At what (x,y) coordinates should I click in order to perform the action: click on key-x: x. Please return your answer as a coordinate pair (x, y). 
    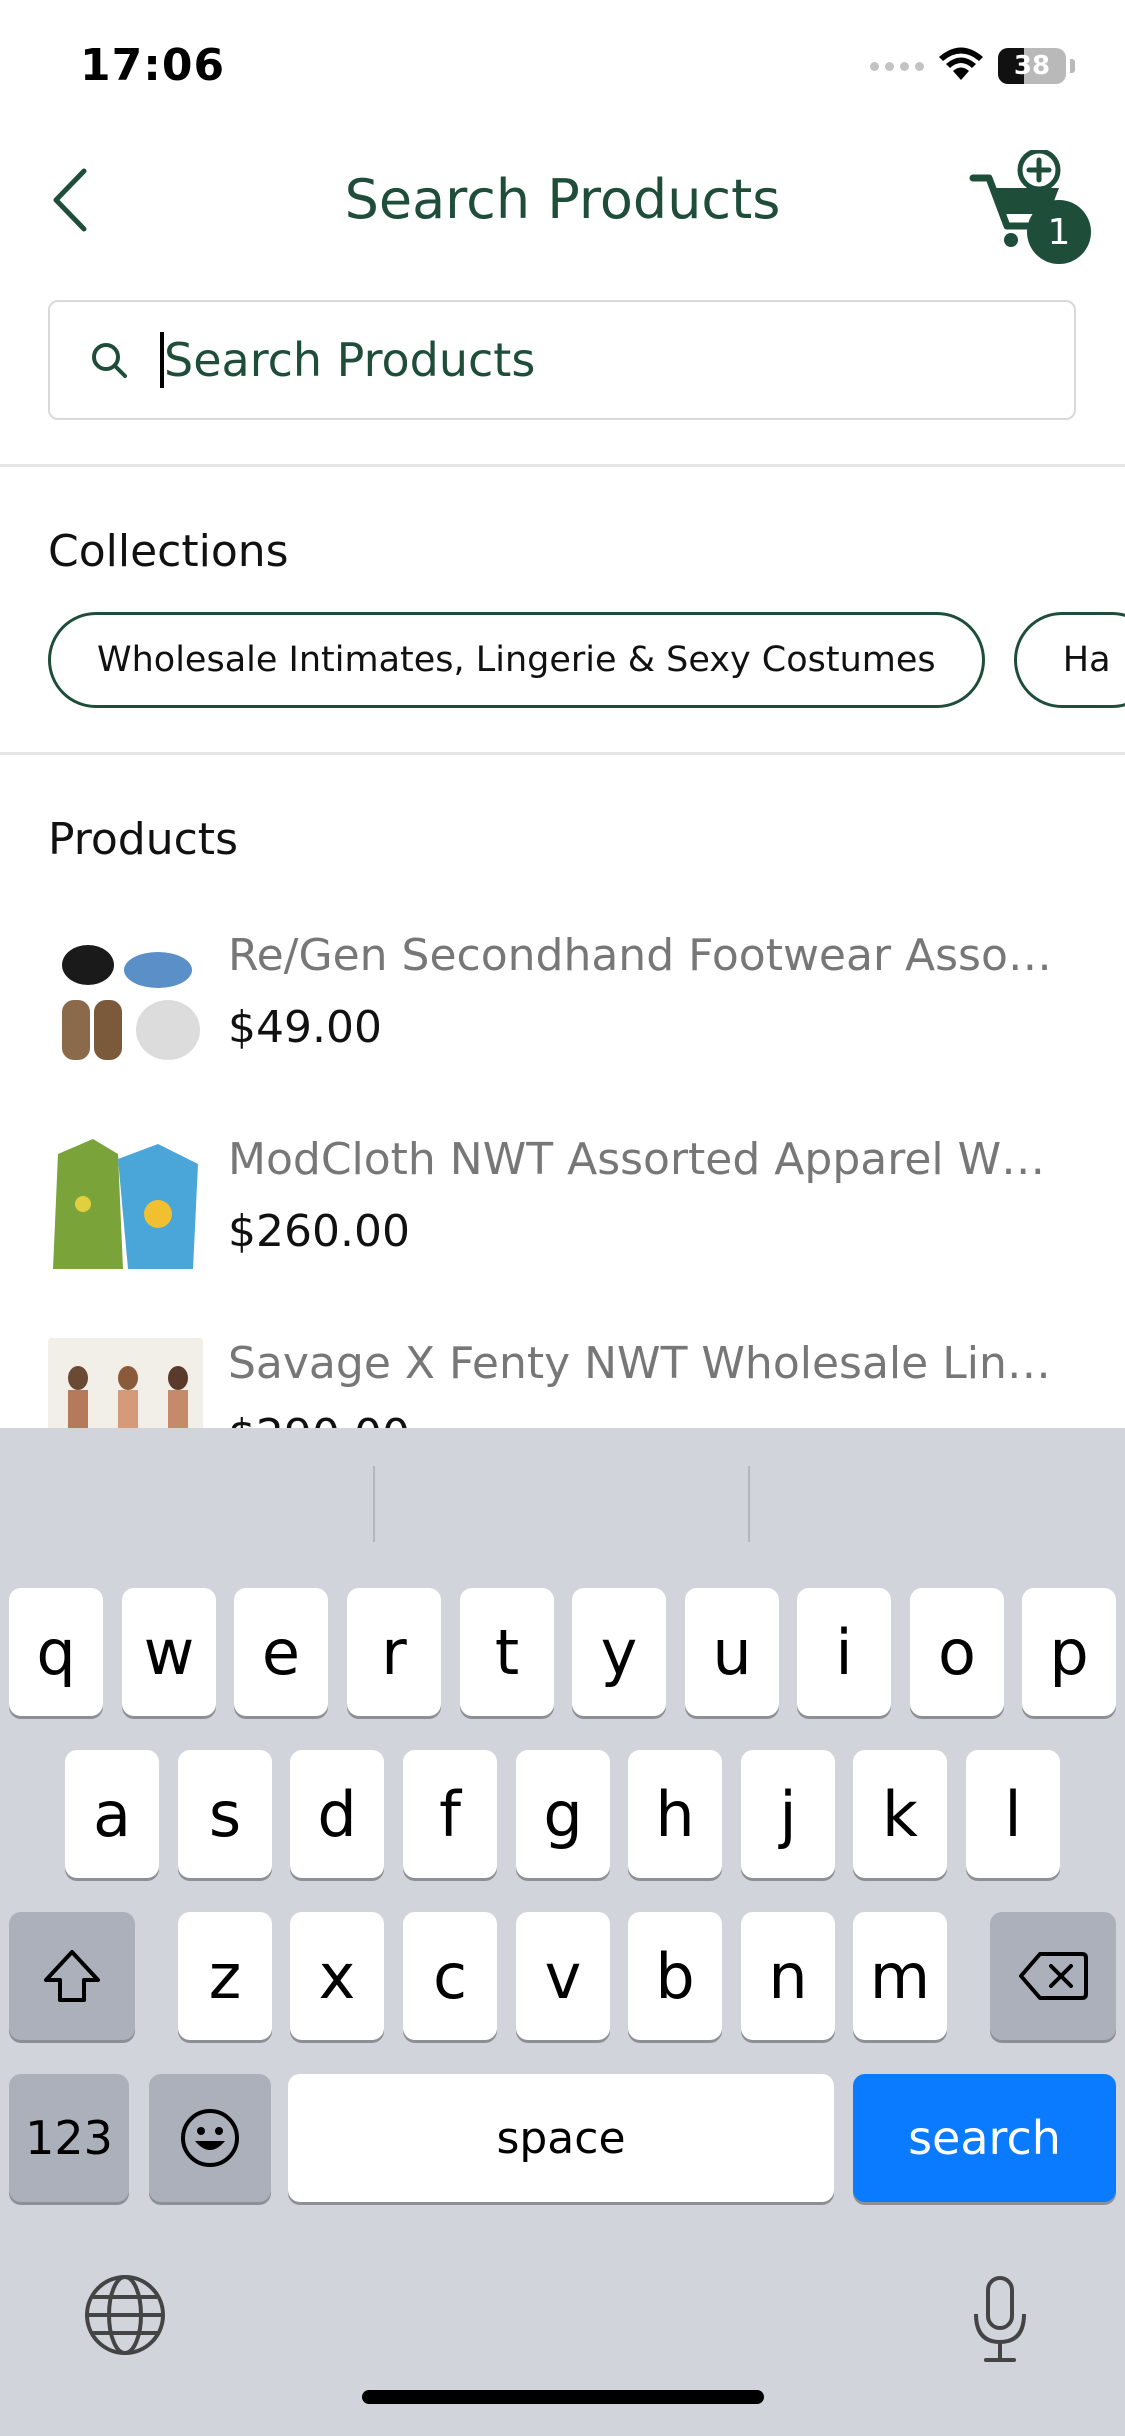
    Looking at the image, I should click on (337, 1976).